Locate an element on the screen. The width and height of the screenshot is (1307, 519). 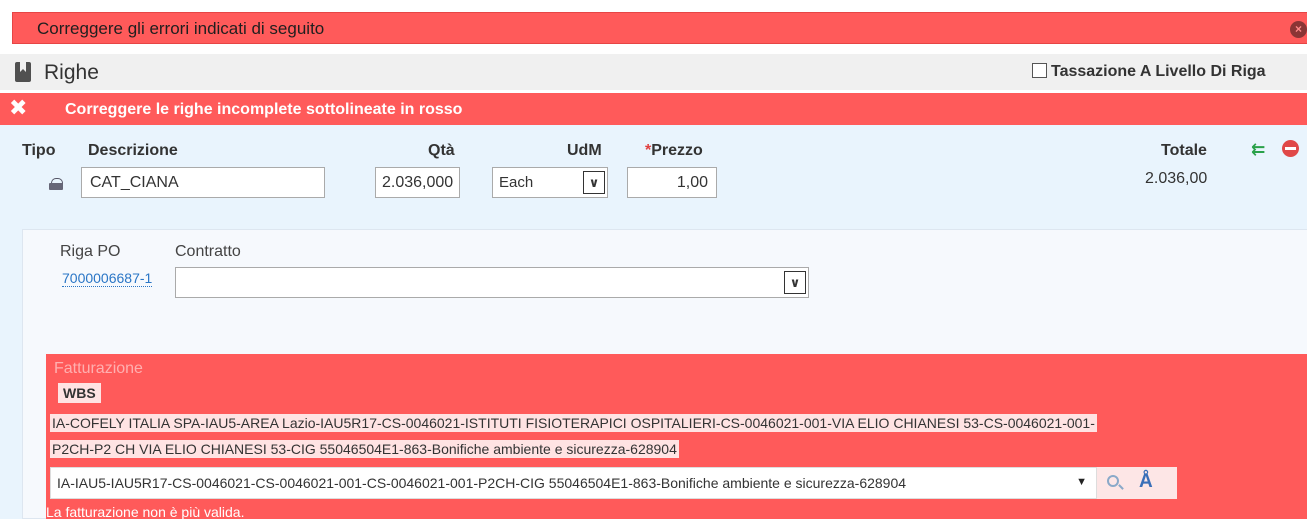
uom-select: Each ∨ is located at coordinates (550, 182).